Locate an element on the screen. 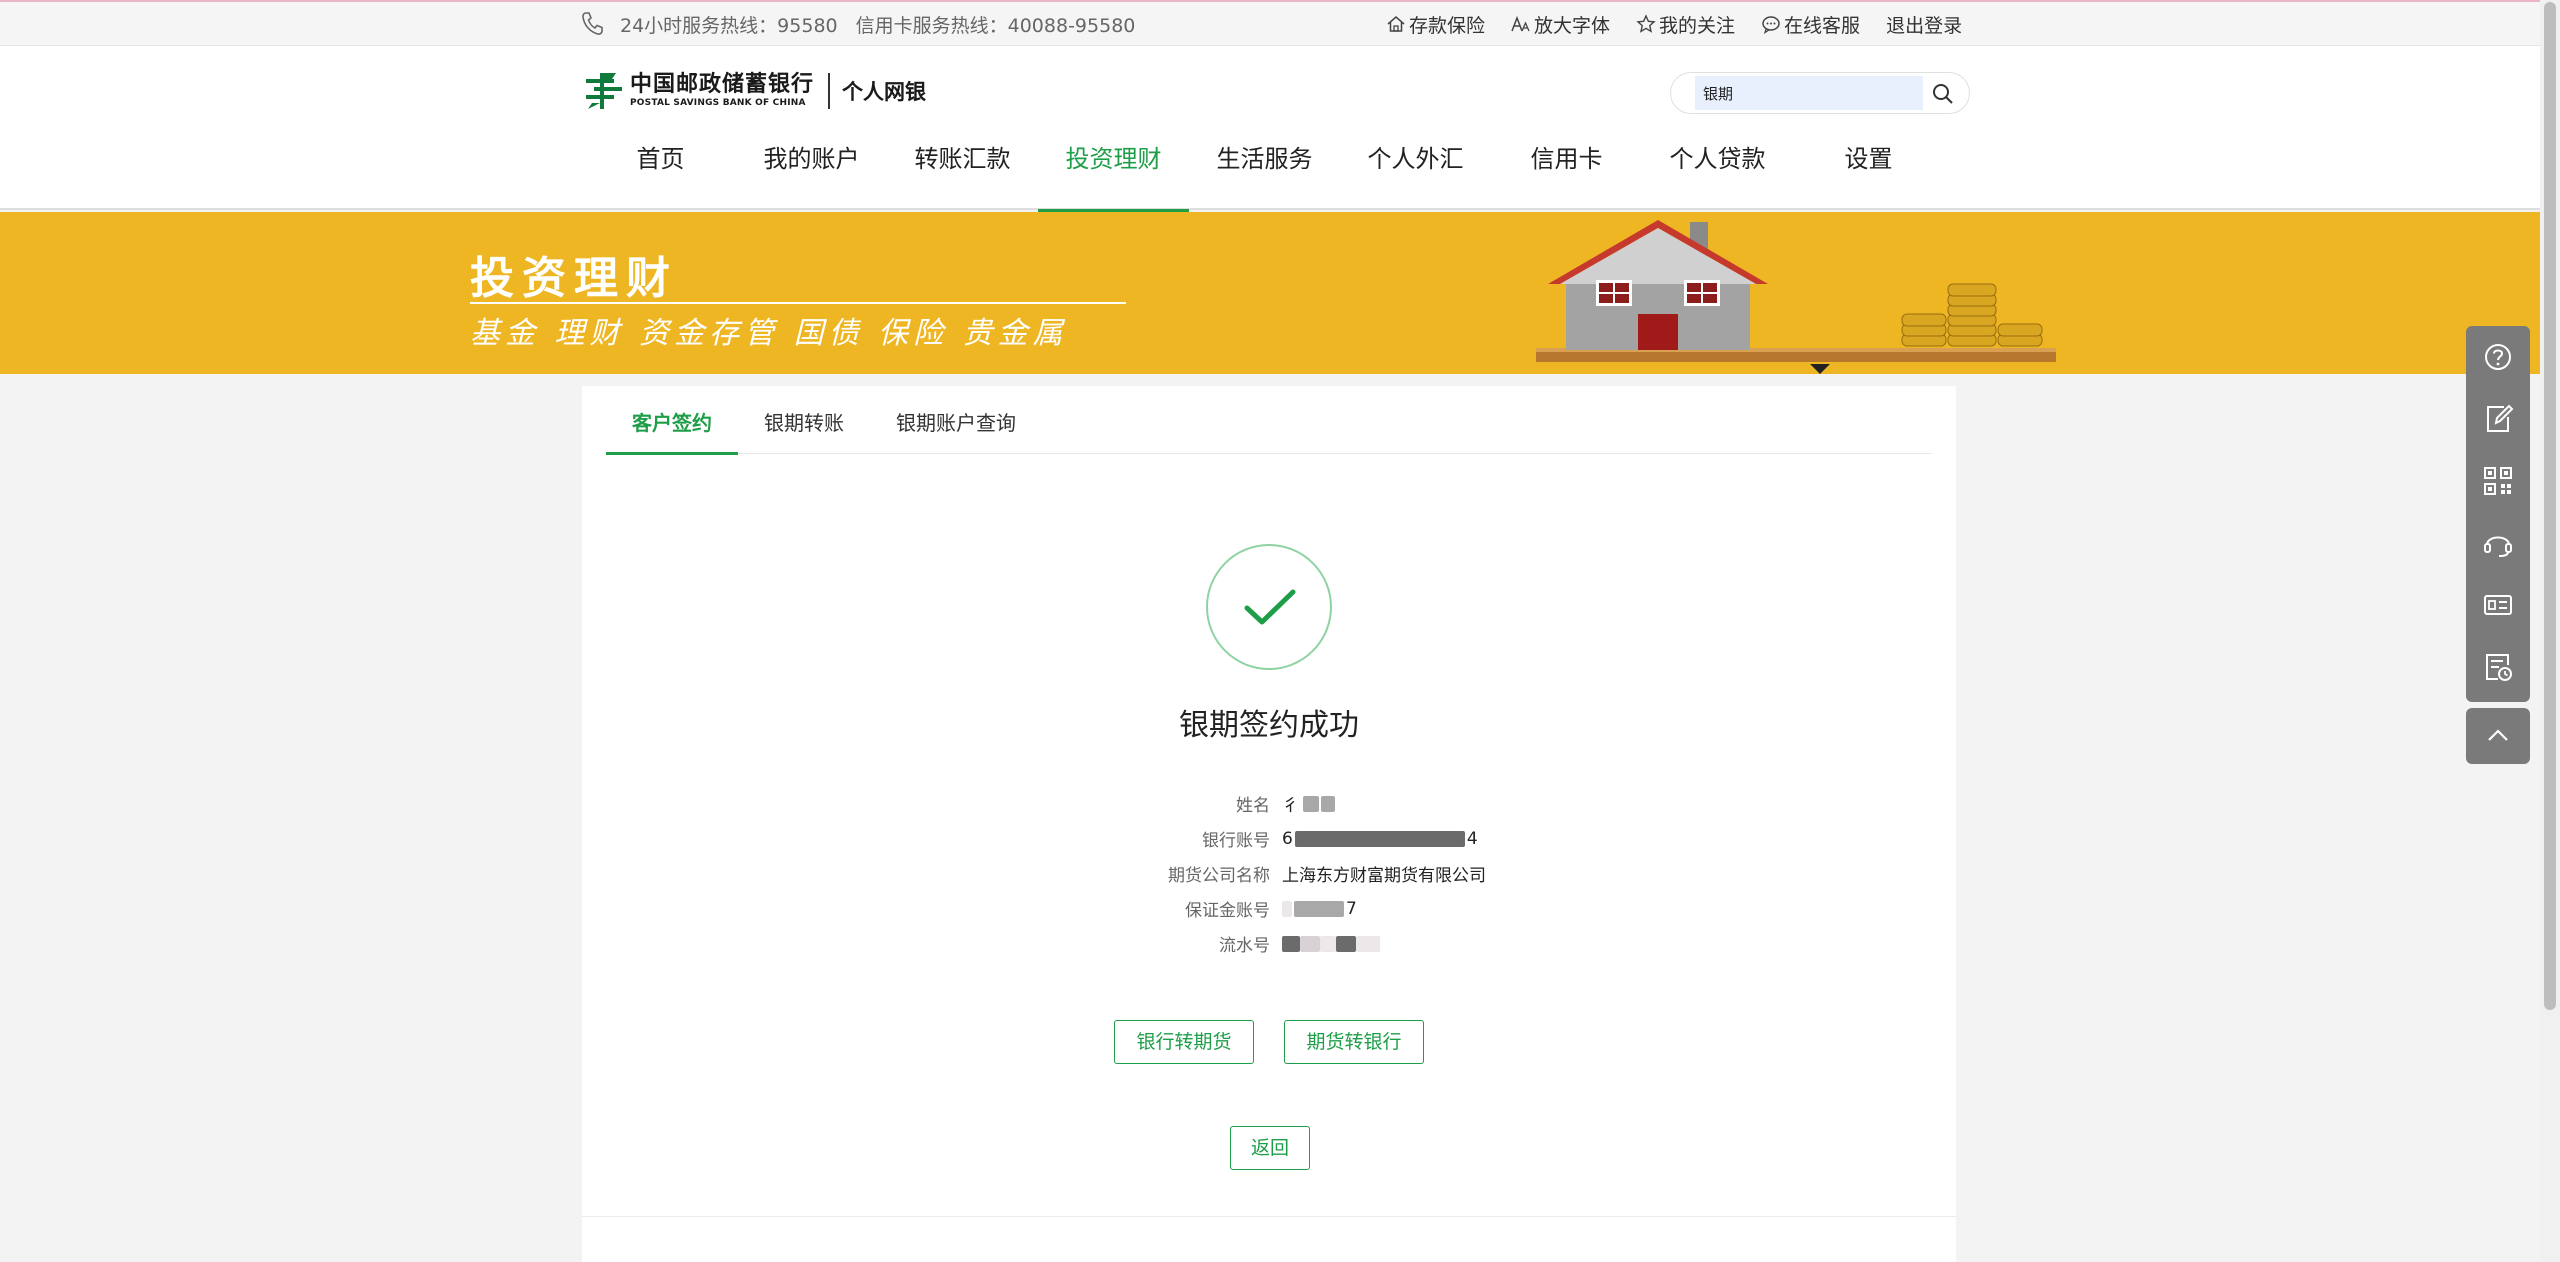  font-size-icon is located at coordinates (1520, 23).